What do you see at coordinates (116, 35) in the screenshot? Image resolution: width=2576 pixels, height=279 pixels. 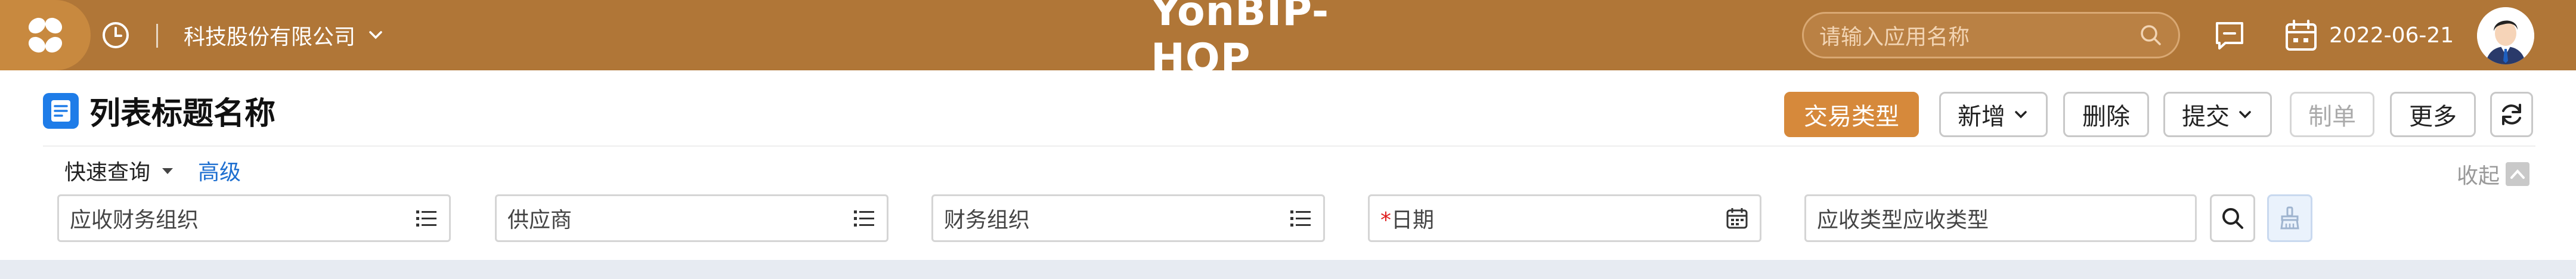 I see `history-clock-icon` at bounding box center [116, 35].